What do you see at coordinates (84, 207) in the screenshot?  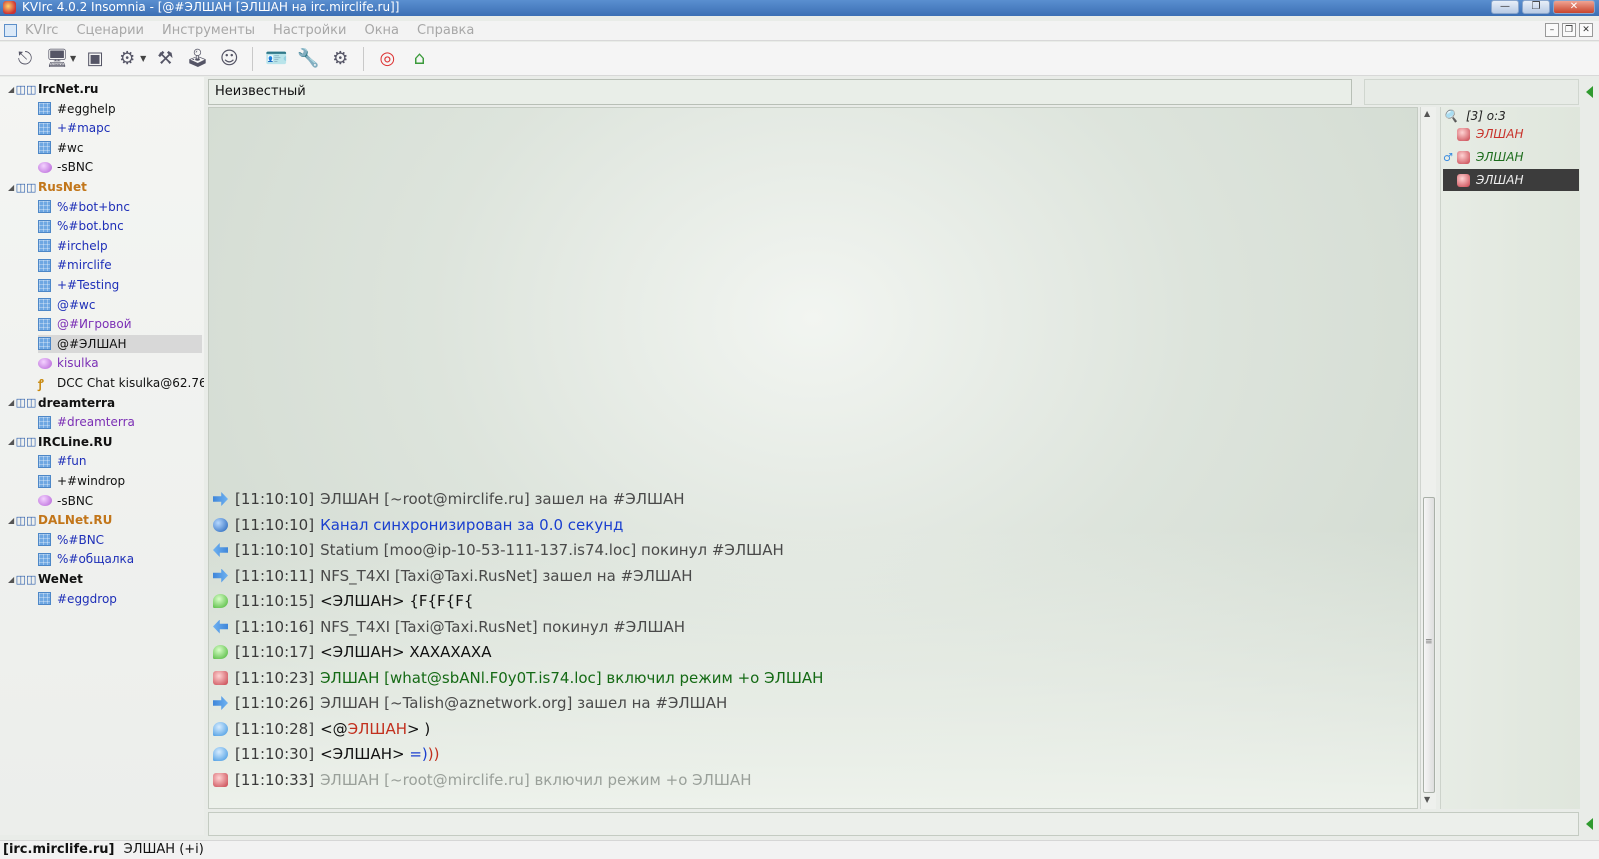 I see `tree-item: %#bot+bnc` at bounding box center [84, 207].